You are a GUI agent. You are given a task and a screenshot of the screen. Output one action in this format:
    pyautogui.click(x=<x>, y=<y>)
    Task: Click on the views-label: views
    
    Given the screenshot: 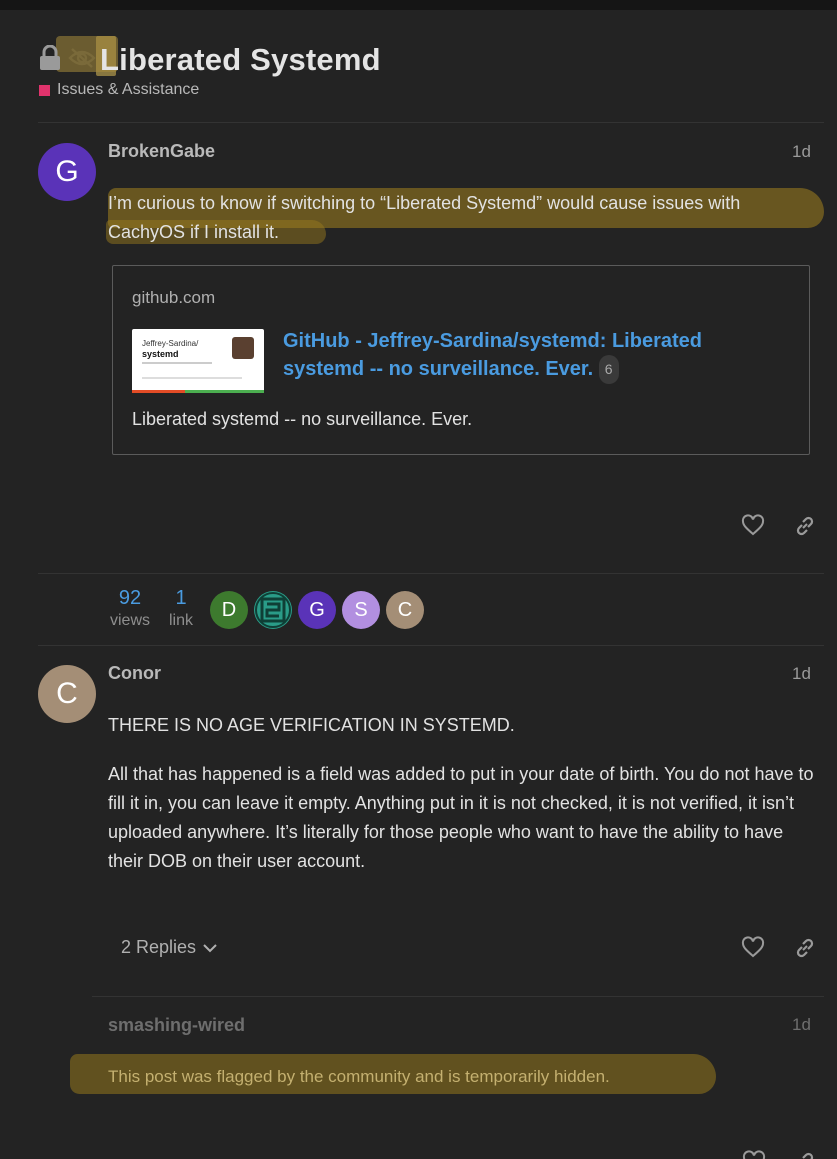 What is the action you would take?
    pyautogui.click(x=129, y=620)
    